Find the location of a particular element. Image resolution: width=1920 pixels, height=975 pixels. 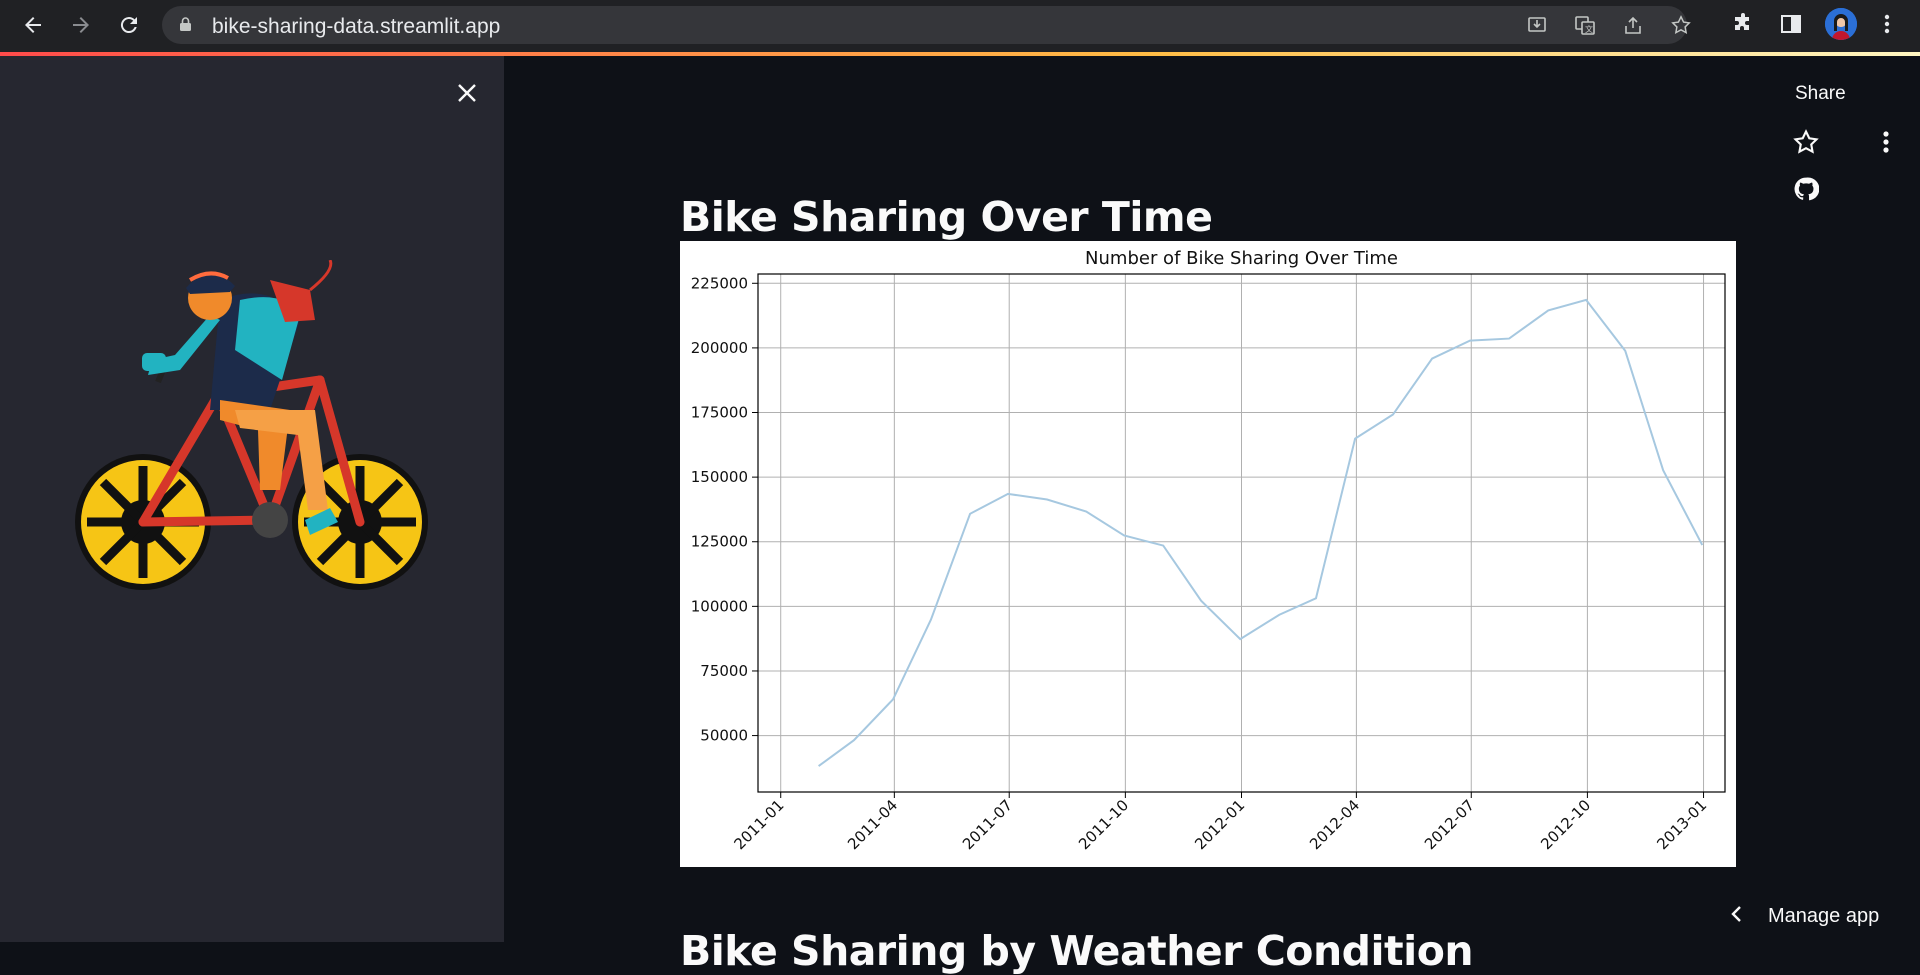

extensions-icon is located at coordinates (1743, 25).